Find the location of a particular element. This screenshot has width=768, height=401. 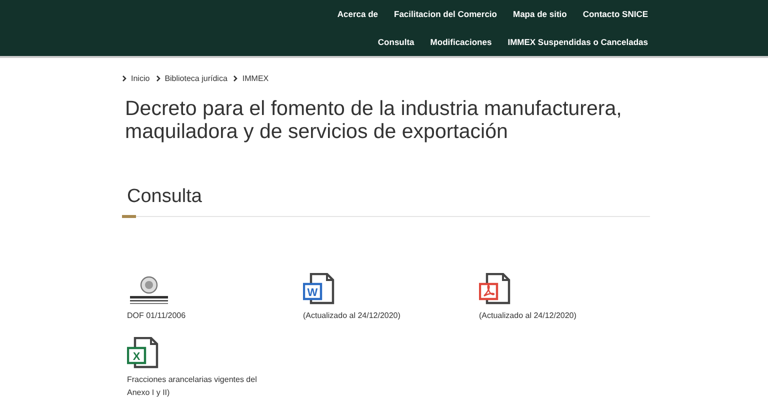

nav-link: Contacto SNICE is located at coordinates (615, 14).